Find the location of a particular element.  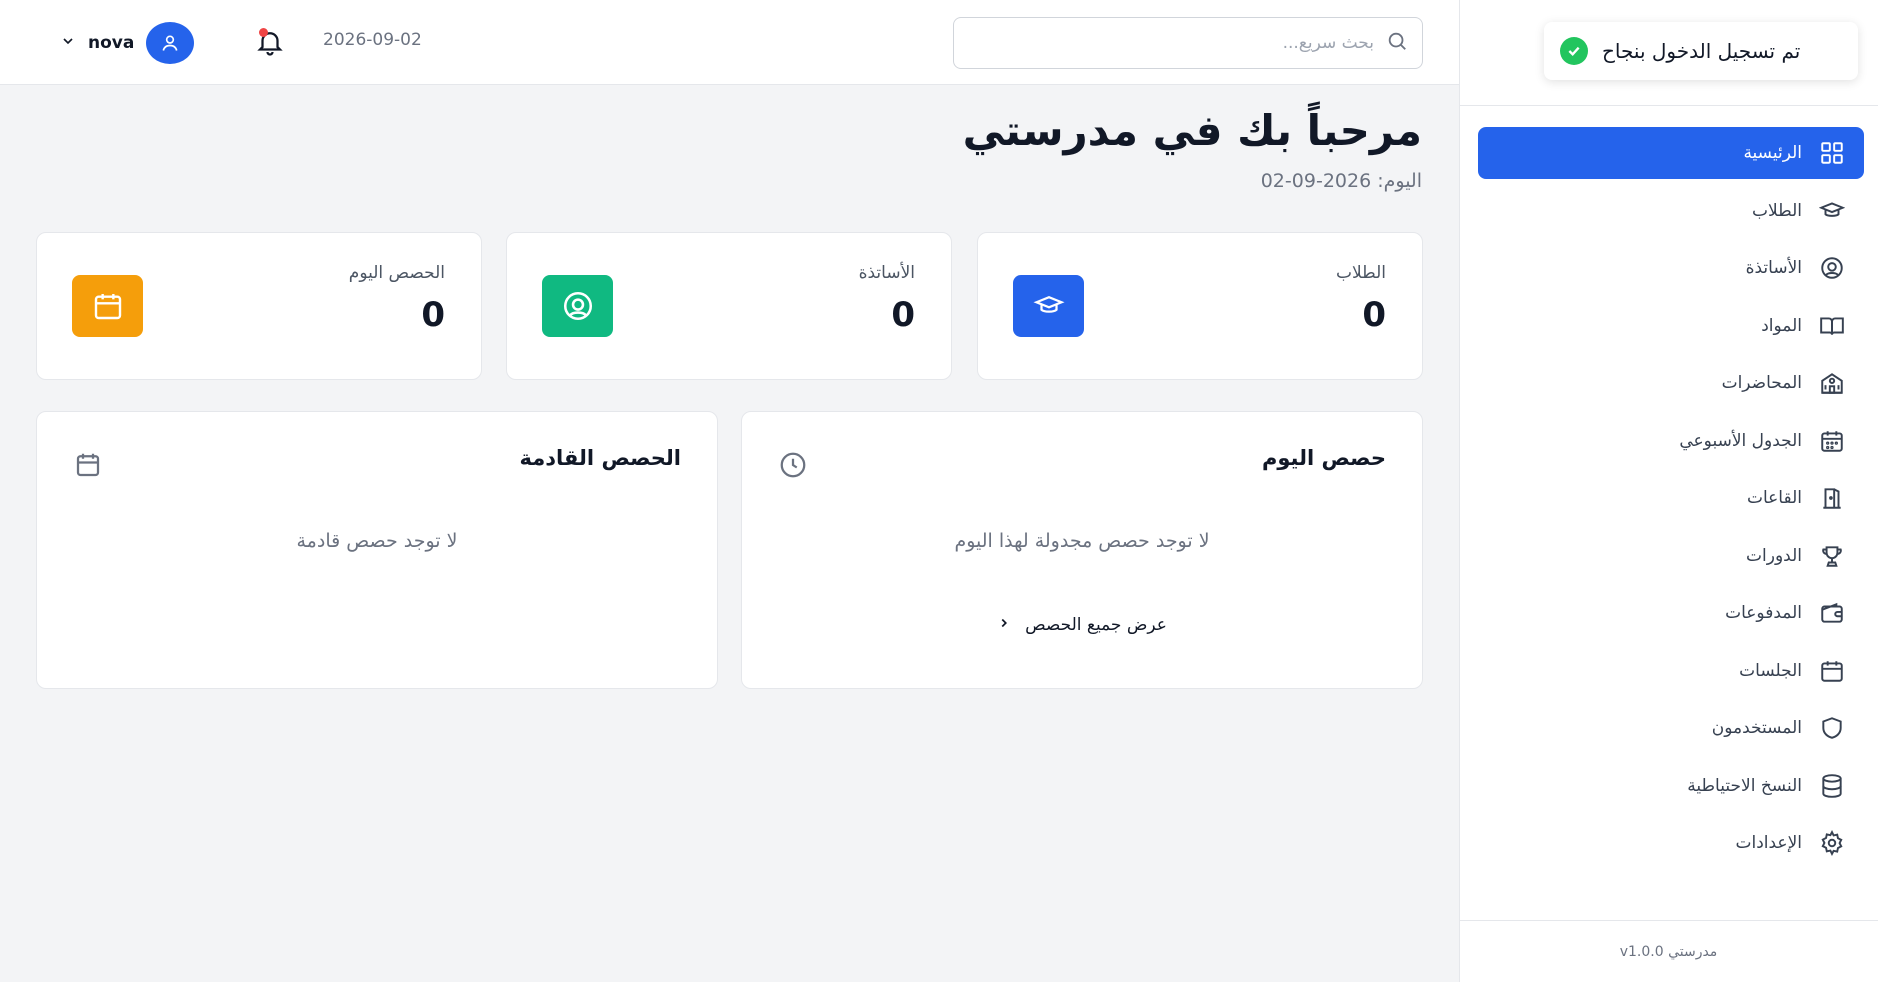

sidebar-item-rooms: القاعات is located at coordinates (1671, 498).